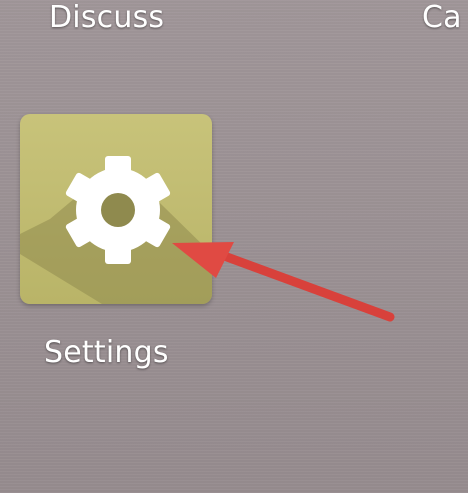 Image resolution: width=468 pixels, height=493 pixels. I want to click on app-label-discuss: Discuss, so click(106, 18).